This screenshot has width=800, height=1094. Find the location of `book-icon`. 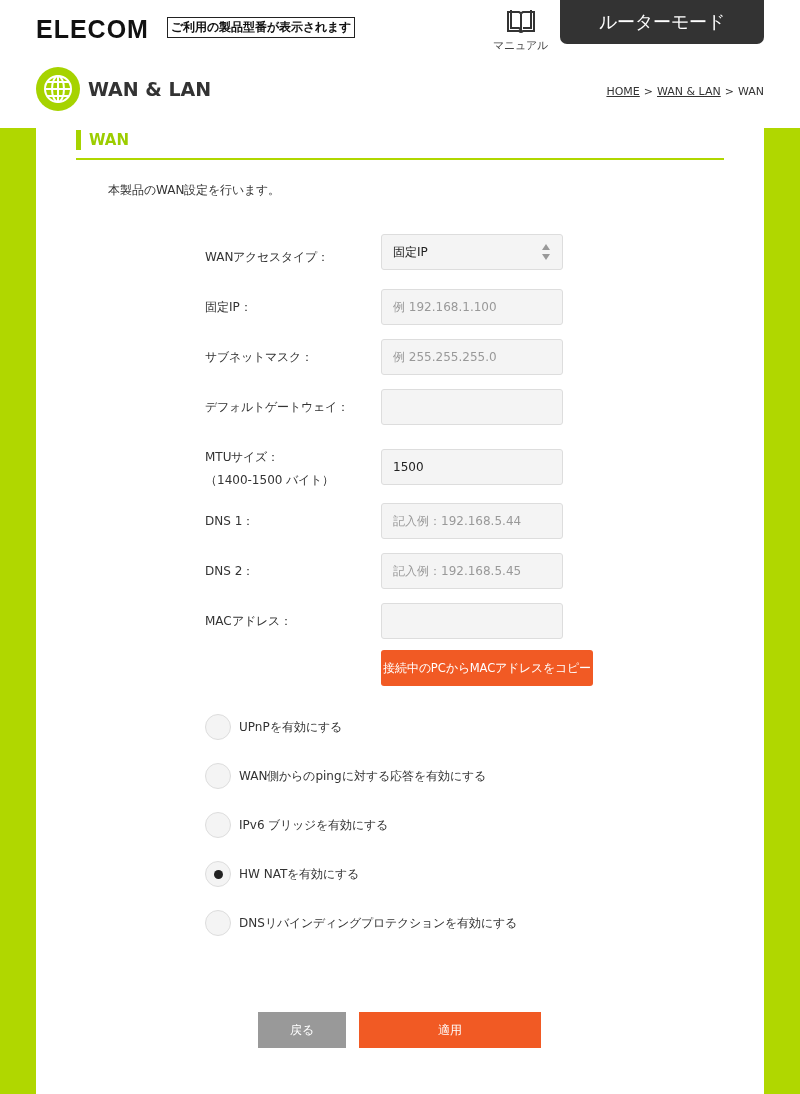

book-icon is located at coordinates (520, 22).